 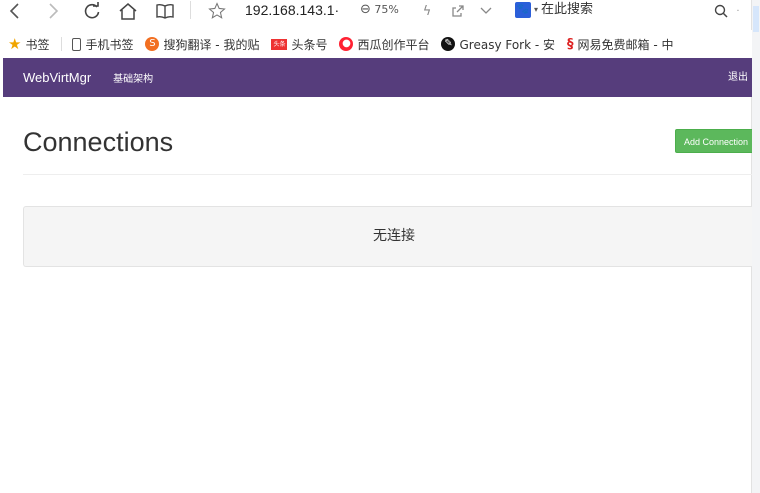 I want to click on bookmark-item: ✎ Greasy Fork - 安, so click(x=498, y=44).